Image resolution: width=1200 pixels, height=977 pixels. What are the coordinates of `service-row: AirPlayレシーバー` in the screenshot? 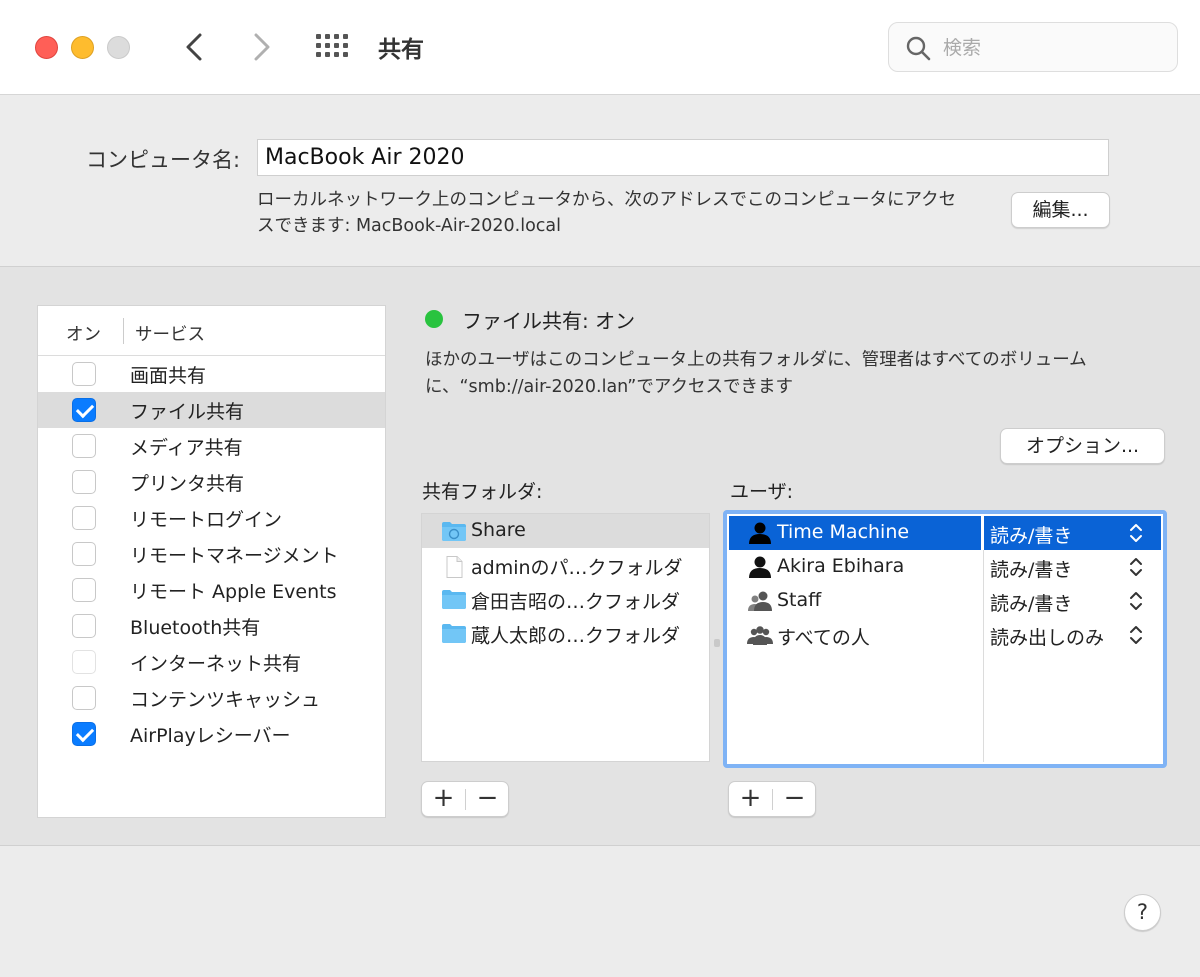 It's located at (211, 734).